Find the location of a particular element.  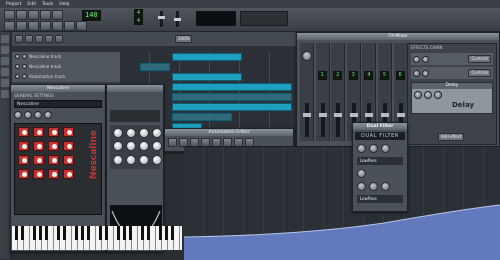

timesig-bottom: 4 is located at coordinates (139, 21).